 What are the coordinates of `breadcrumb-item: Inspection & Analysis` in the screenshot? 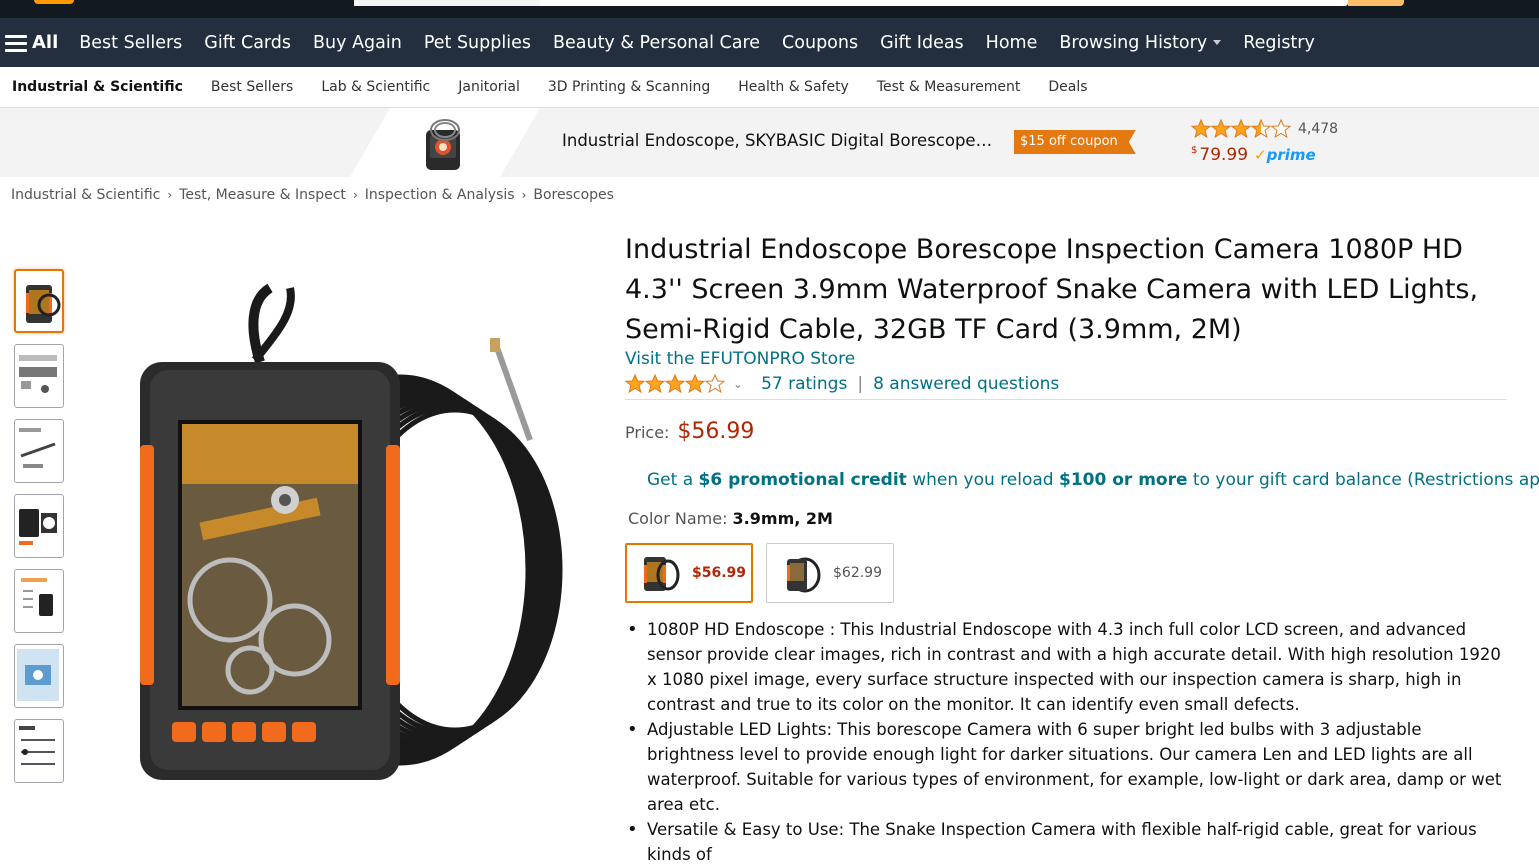 It's located at (440, 195).